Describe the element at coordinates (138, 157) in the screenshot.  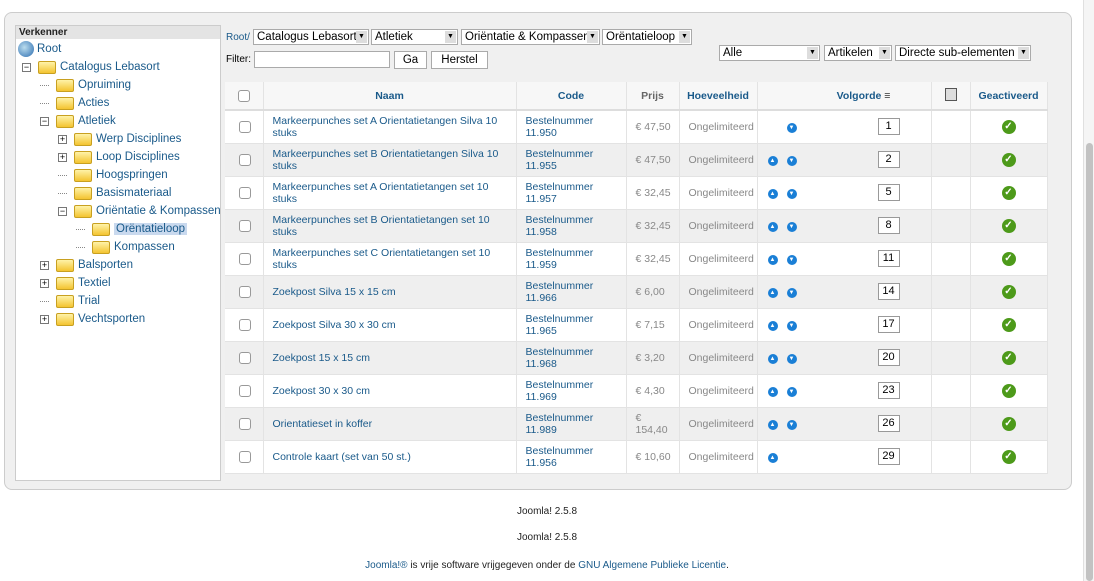
I see `tree-node-label: Loop Disciplines` at that location.